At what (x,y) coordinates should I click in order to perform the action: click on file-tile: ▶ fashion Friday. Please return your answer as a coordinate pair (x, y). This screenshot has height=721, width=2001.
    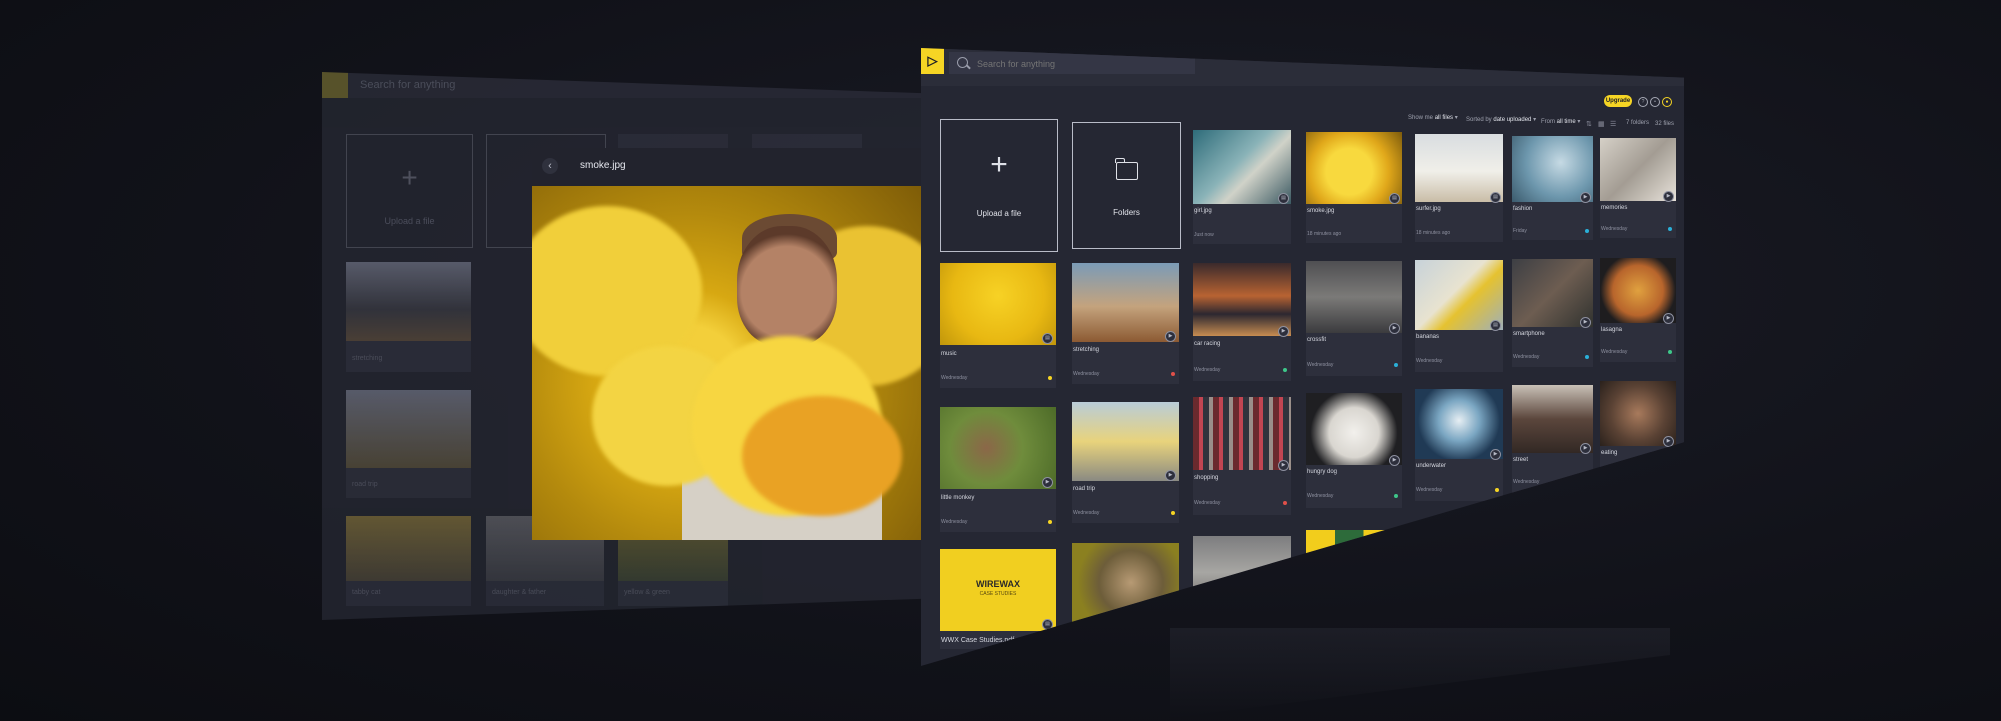
    Looking at the image, I should click on (1552, 188).